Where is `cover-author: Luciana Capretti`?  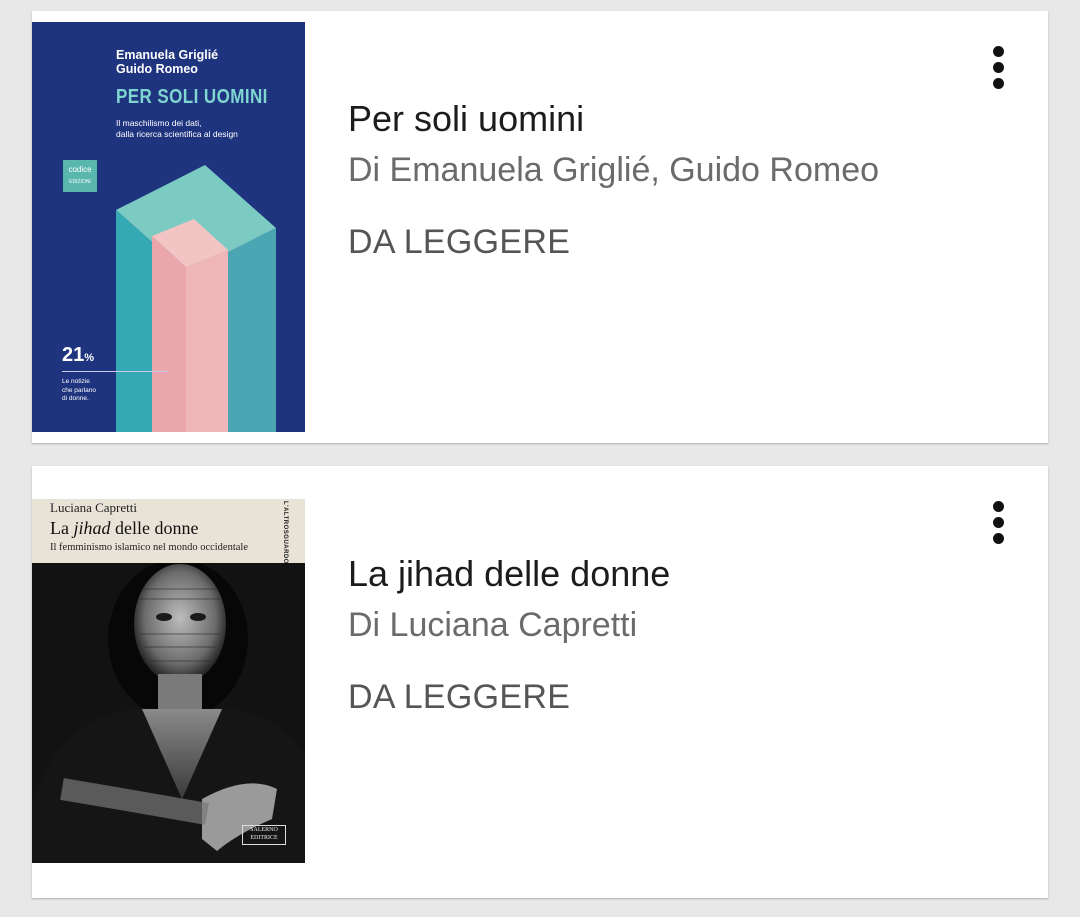 cover-author: Luciana Capretti is located at coordinates (93, 507).